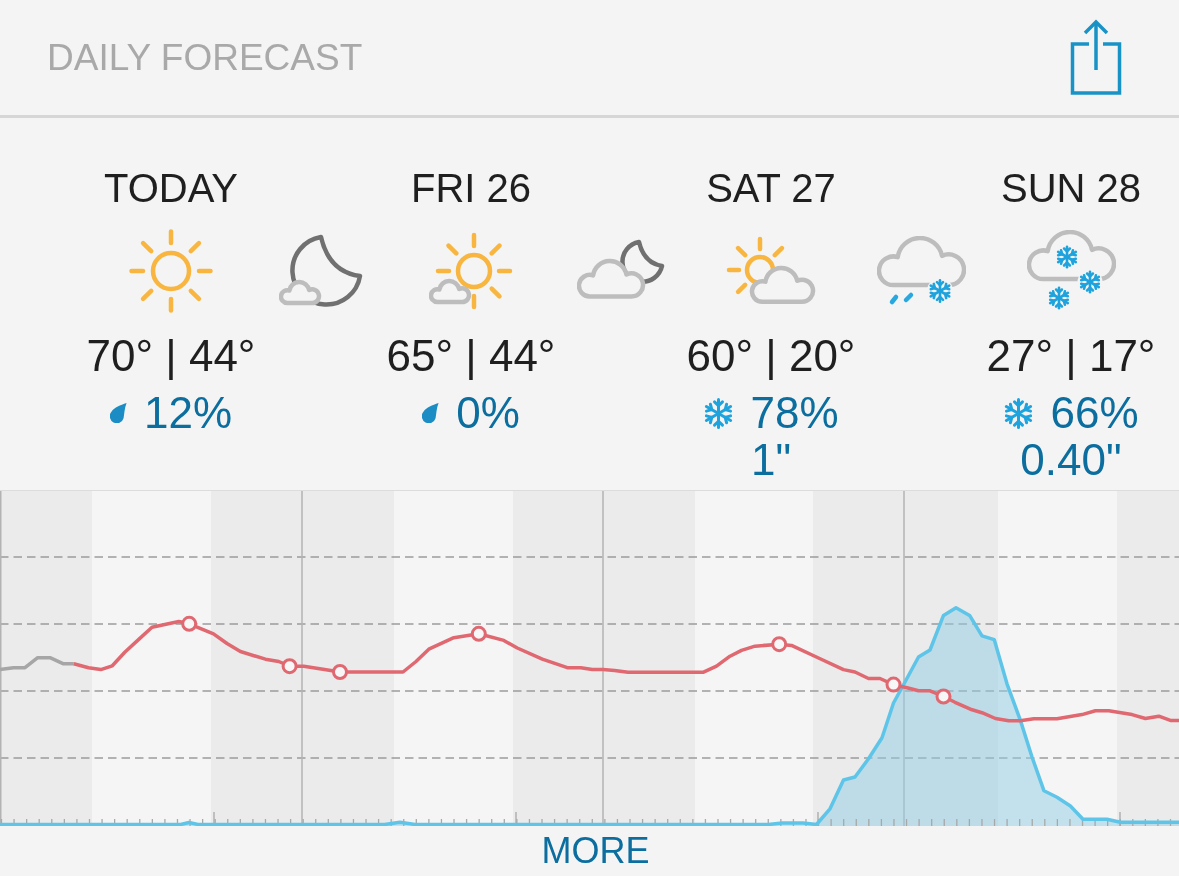 The image size is (1179, 876). Describe the element at coordinates (589, 851) in the screenshot. I see `more-button: MORE` at that location.